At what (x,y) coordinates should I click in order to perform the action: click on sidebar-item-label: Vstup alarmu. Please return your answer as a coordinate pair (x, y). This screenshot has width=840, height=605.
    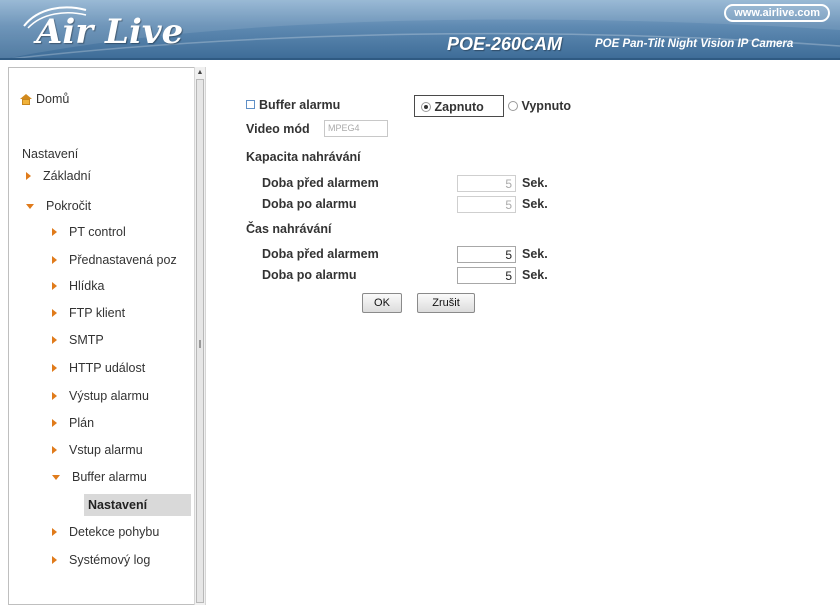
    Looking at the image, I should click on (106, 450).